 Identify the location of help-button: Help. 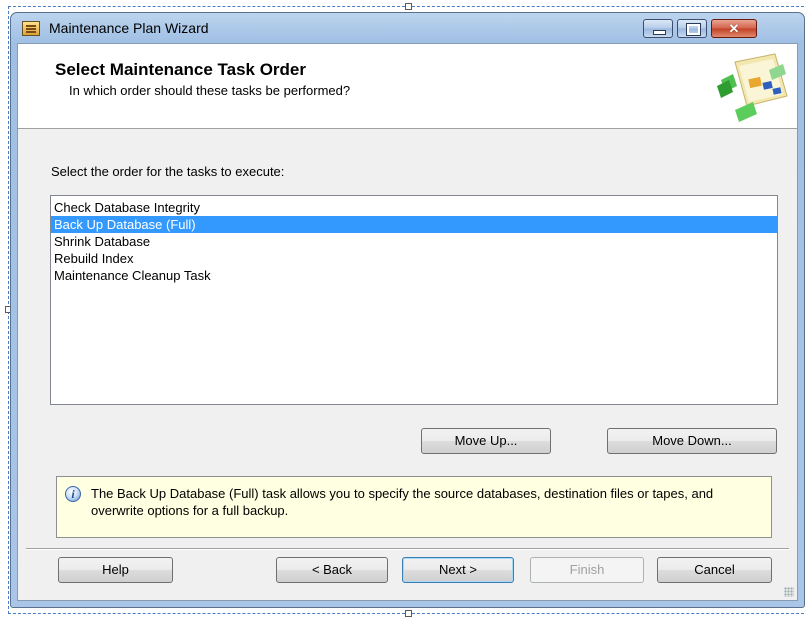
(115, 570).